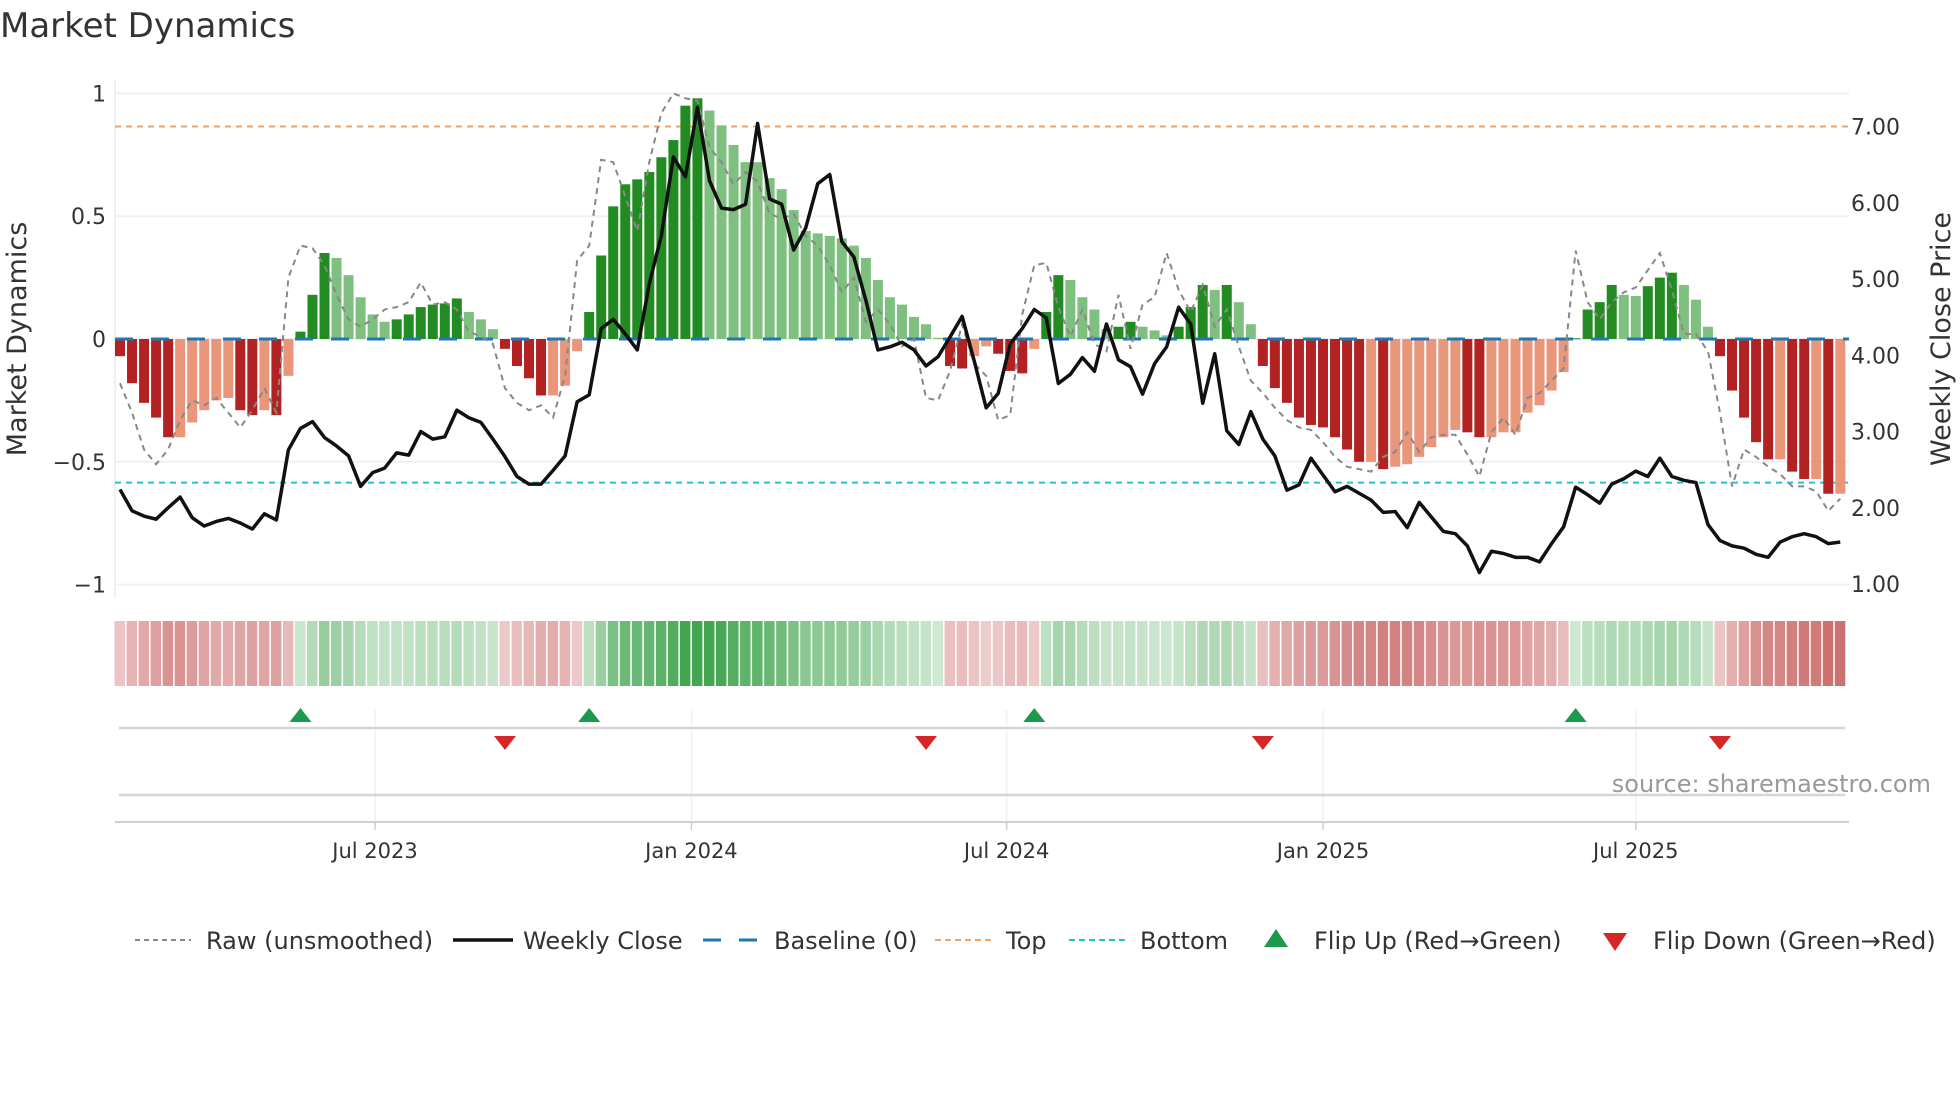 Image resolution: width=1960 pixels, height=1102 pixels. What do you see at coordinates (1276, 938) in the screenshot?
I see `legend-flip-up-icon` at bounding box center [1276, 938].